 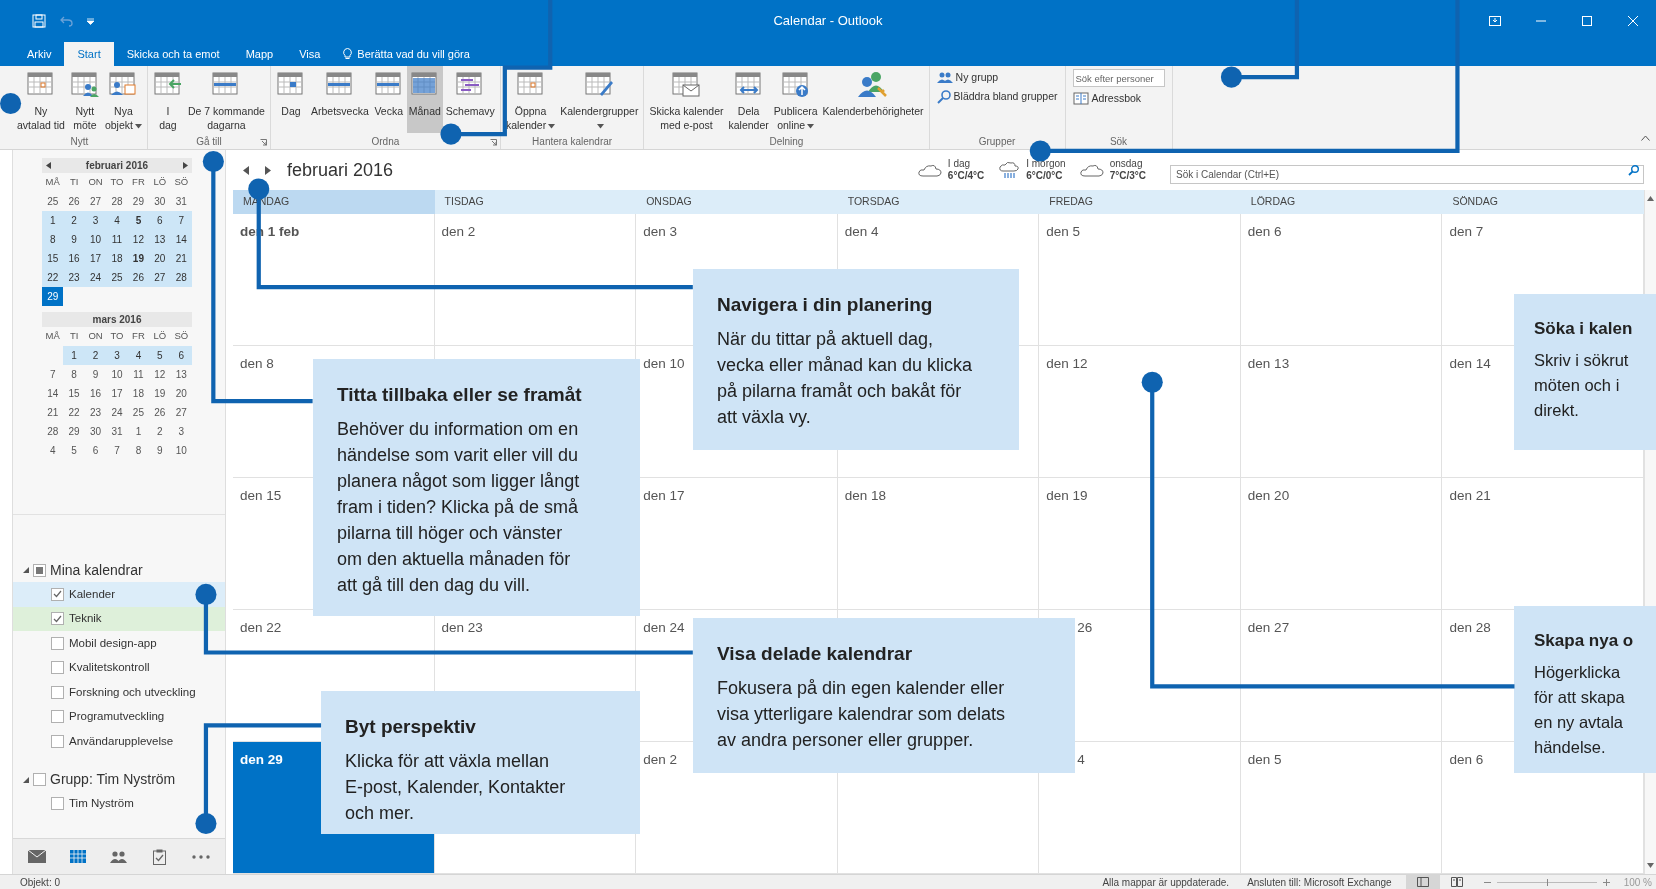 What do you see at coordinates (664, 495) in the screenshot?
I see `day-label: den 17` at bounding box center [664, 495].